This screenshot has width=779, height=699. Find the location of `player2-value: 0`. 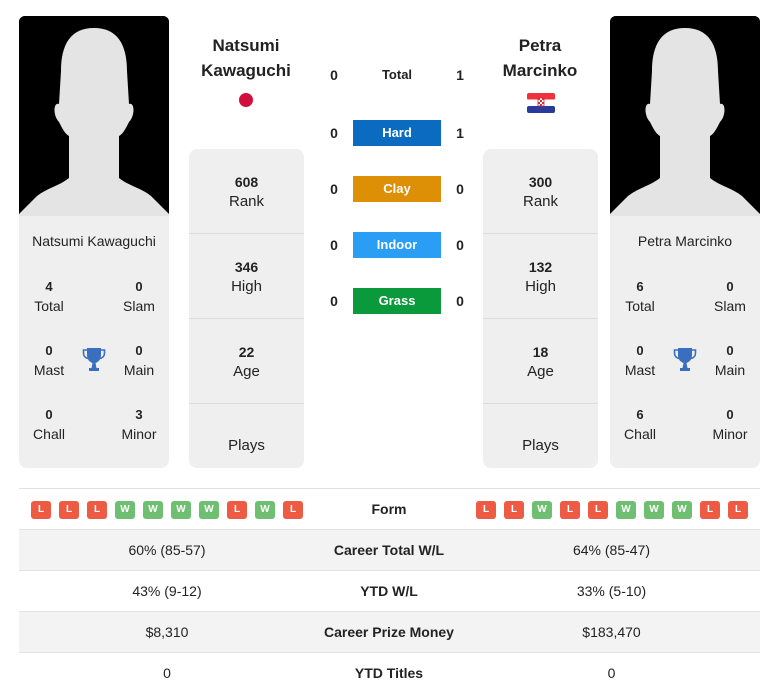

player2-value: 0 is located at coordinates (611, 673).